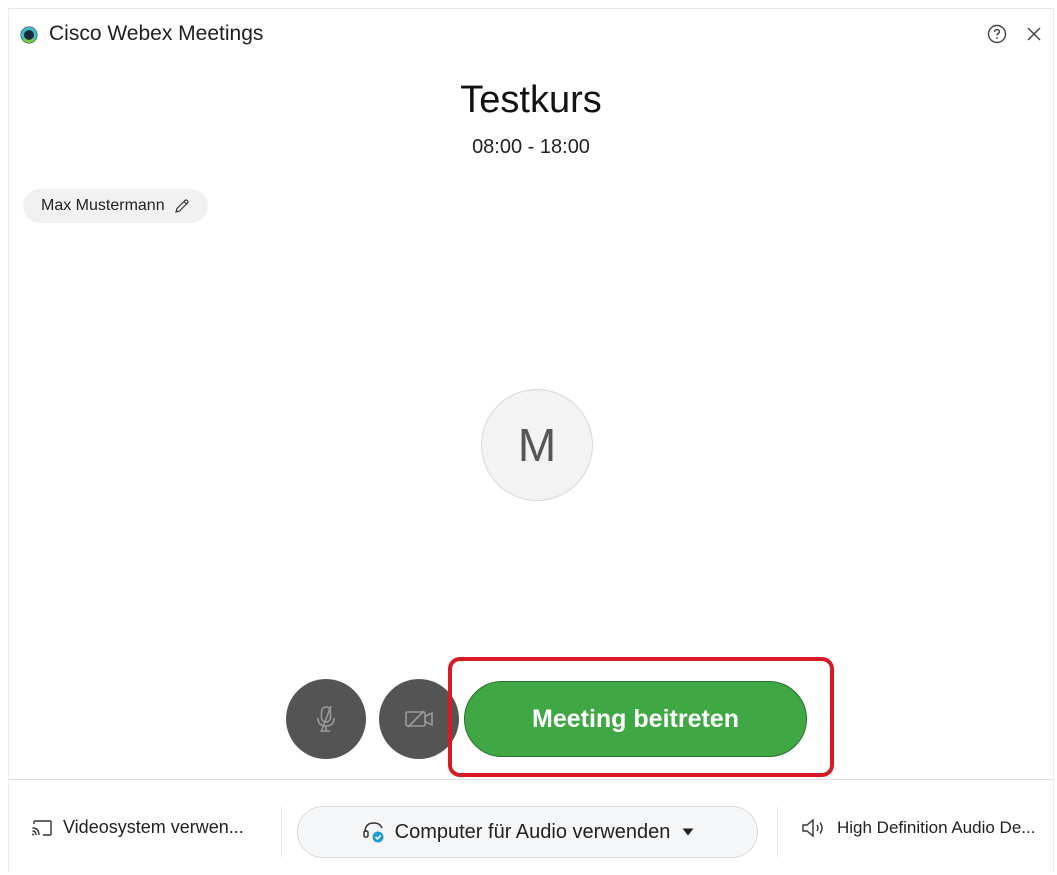 This screenshot has height=875, width=1057. Describe the element at coordinates (531, 31) in the screenshot. I see `title-bar: Cisco Webex Meetings` at that location.